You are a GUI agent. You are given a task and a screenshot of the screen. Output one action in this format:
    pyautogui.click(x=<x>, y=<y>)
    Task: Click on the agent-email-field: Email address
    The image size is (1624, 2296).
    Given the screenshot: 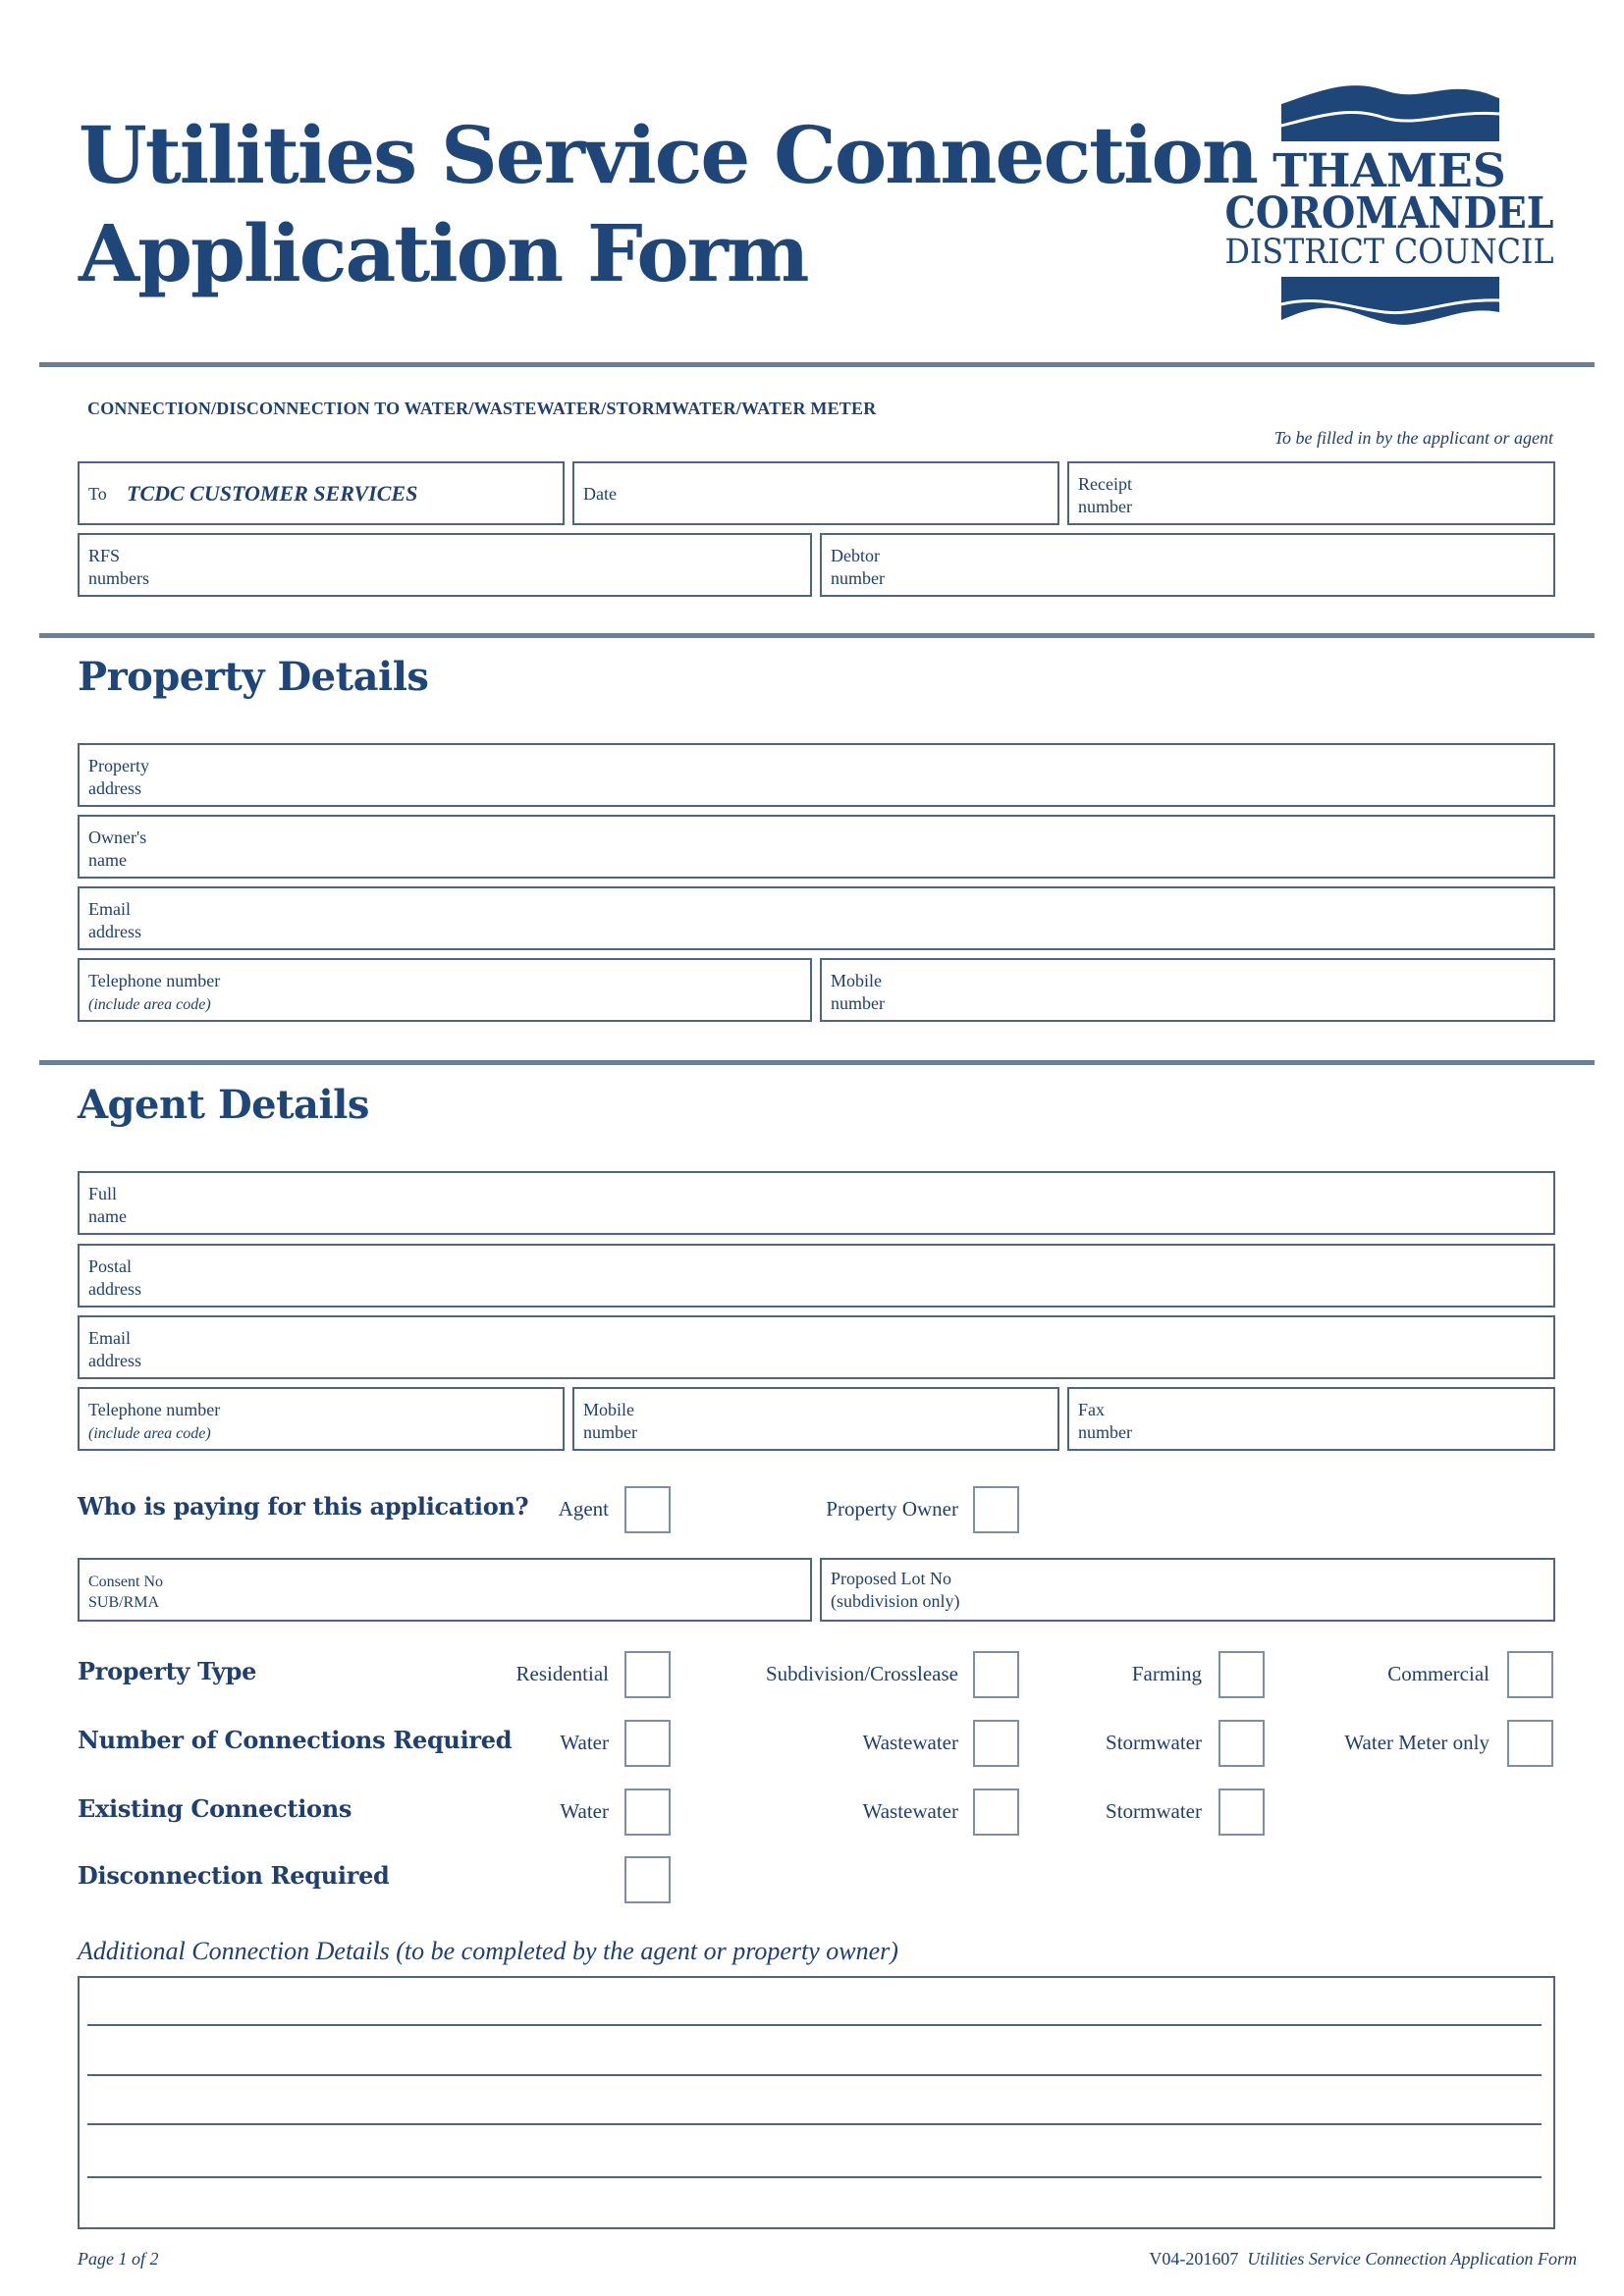 What is the action you would take?
    pyautogui.click(x=816, y=1347)
    